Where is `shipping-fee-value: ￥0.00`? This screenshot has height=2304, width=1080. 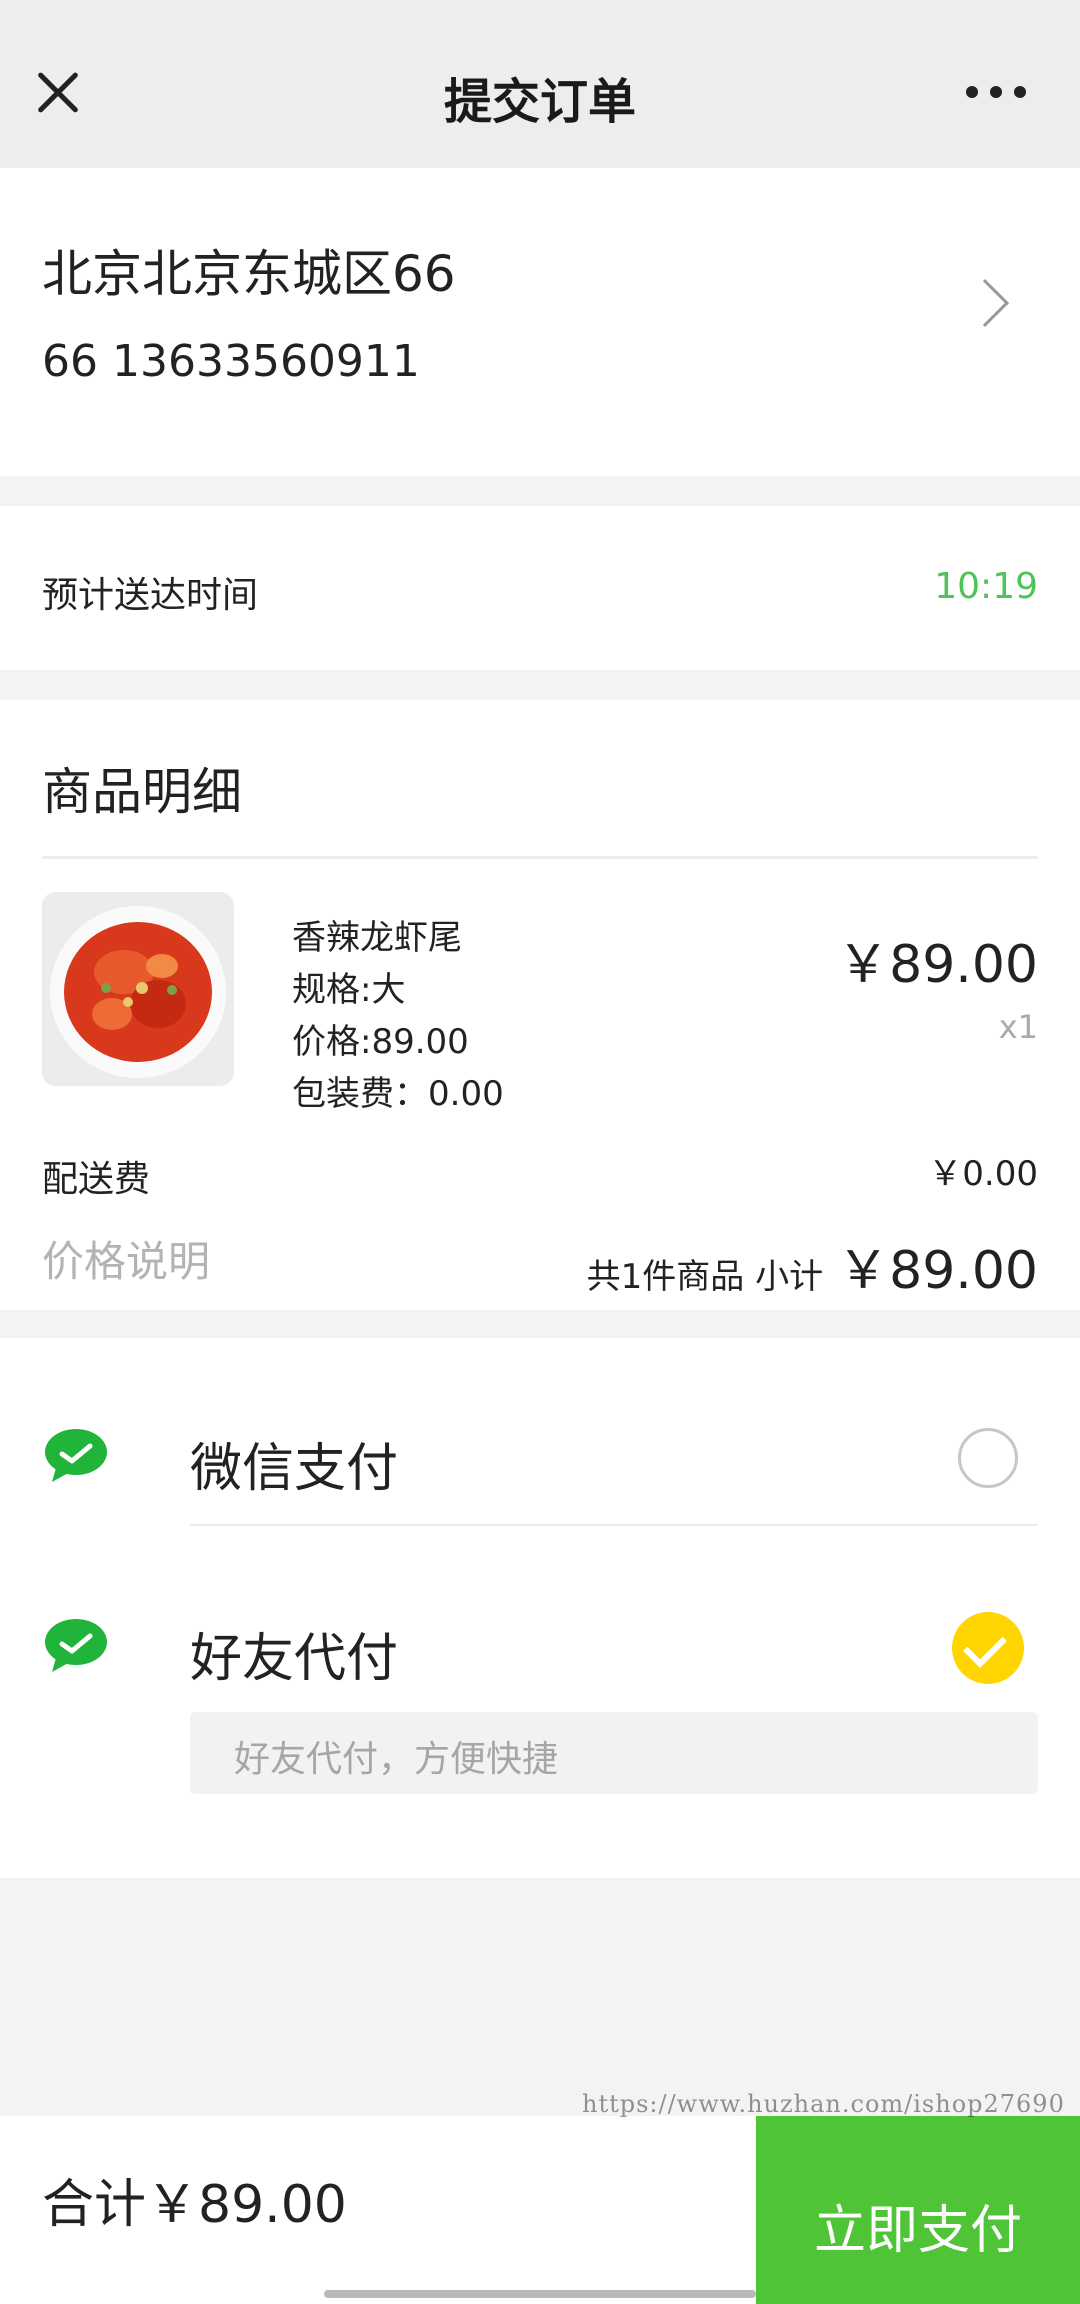
shipping-fee-value: ￥0.00 is located at coordinates (983, 1174).